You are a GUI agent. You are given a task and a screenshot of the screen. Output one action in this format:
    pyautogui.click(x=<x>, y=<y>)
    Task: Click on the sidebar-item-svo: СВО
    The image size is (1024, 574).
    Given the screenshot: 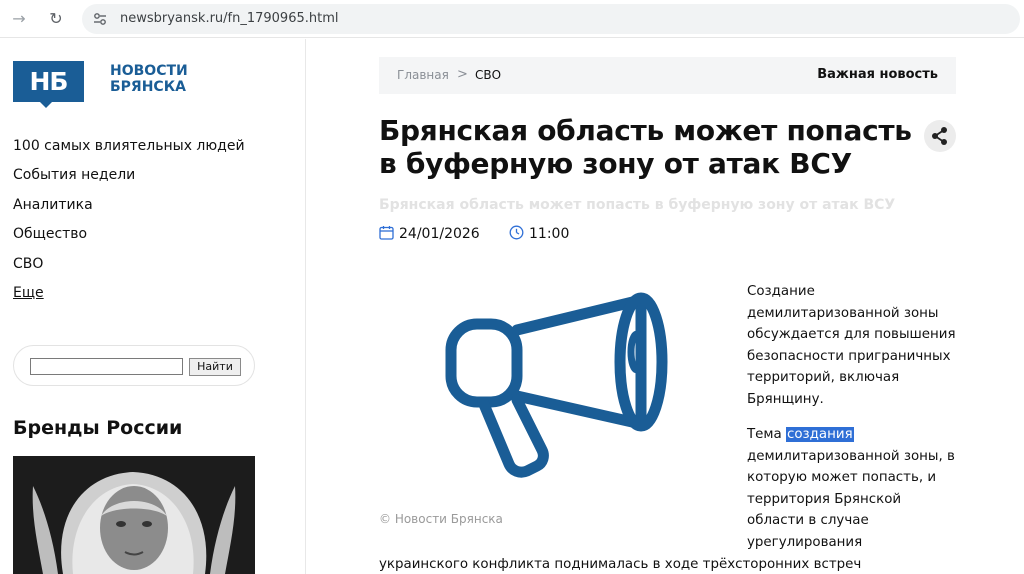 What is the action you would take?
    pyautogui.click(x=129, y=268)
    